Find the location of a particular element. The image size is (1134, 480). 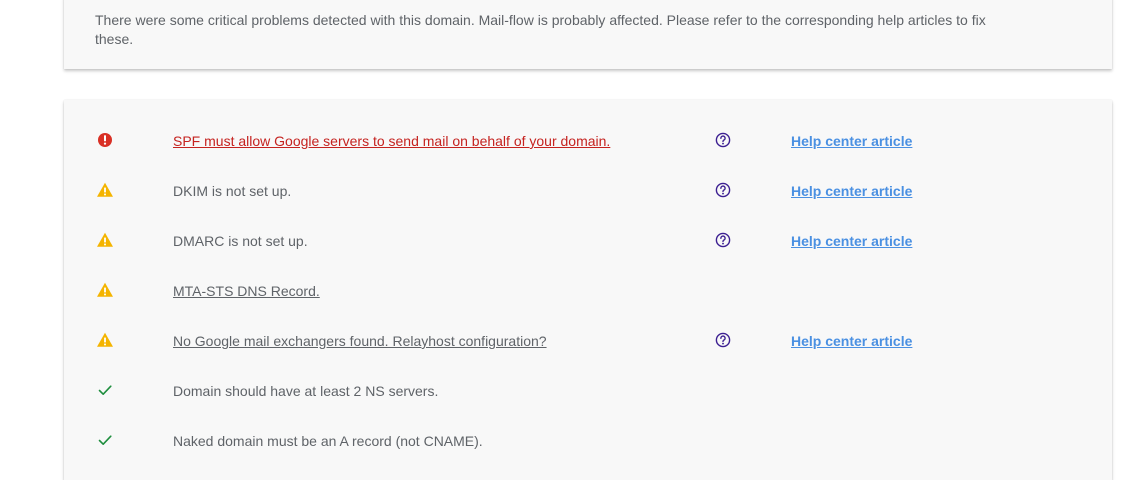

check-message: DKIM is not set up. is located at coordinates (232, 191).